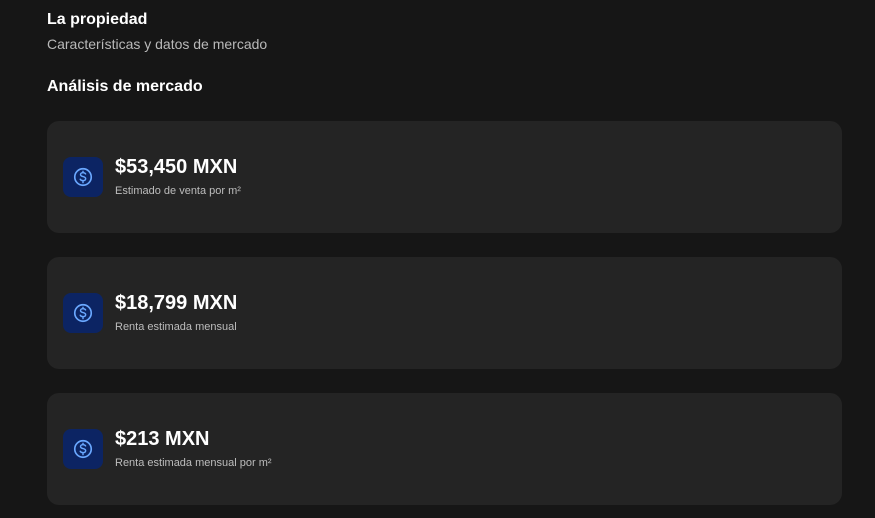  What do you see at coordinates (97, 19) in the screenshot?
I see `section-title: La propiedad` at bounding box center [97, 19].